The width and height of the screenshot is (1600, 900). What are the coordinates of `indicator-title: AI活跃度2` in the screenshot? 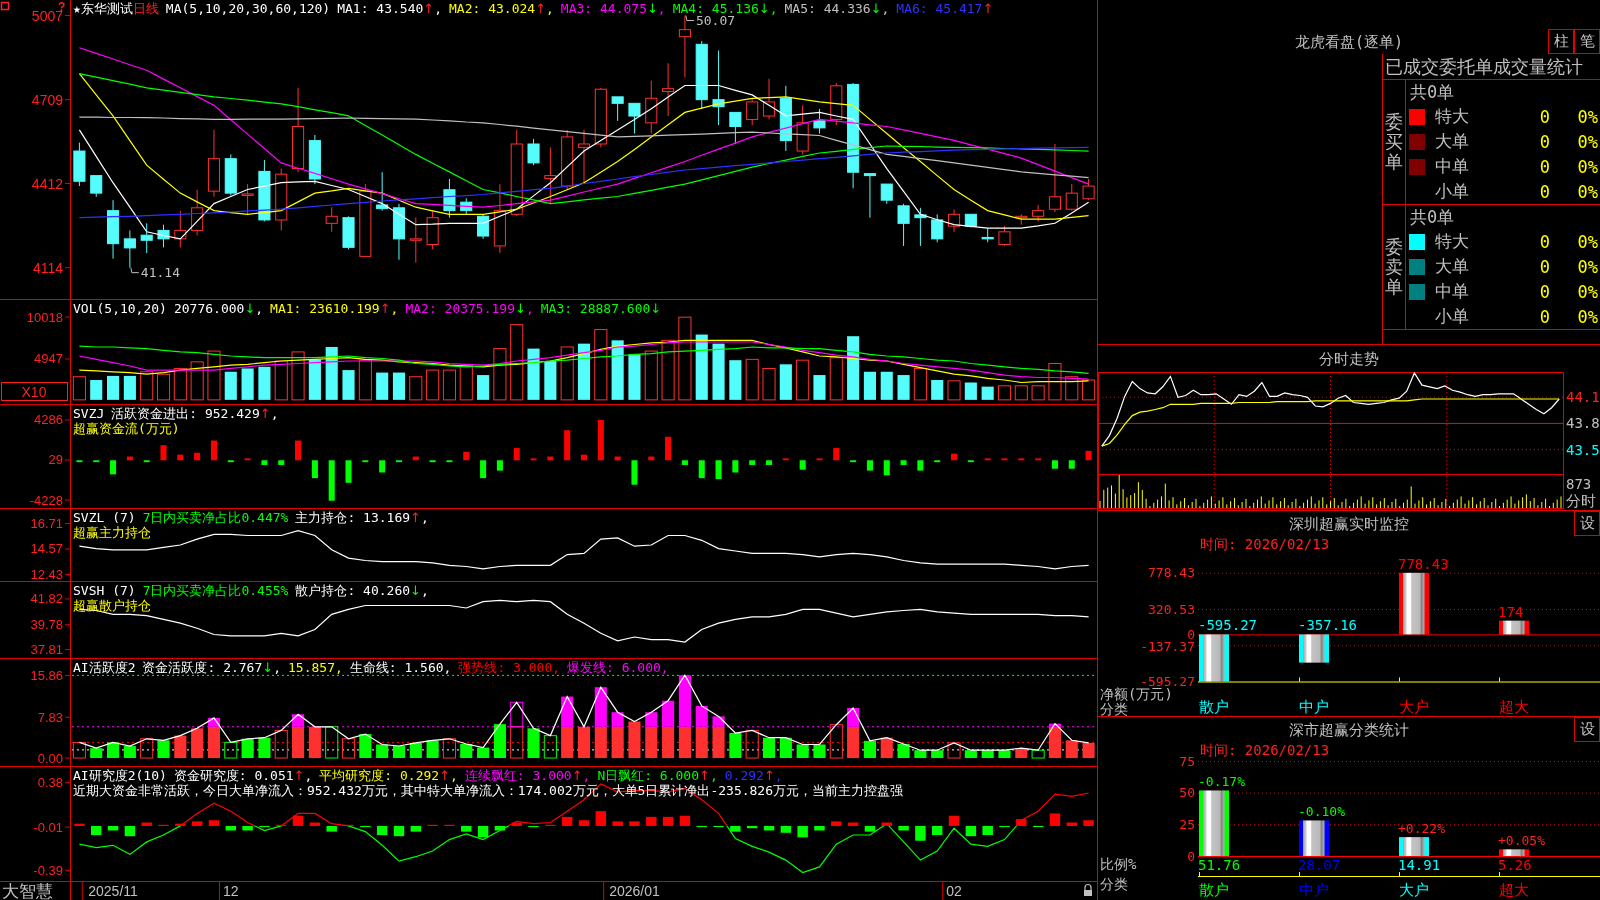 It's located at (104, 667).